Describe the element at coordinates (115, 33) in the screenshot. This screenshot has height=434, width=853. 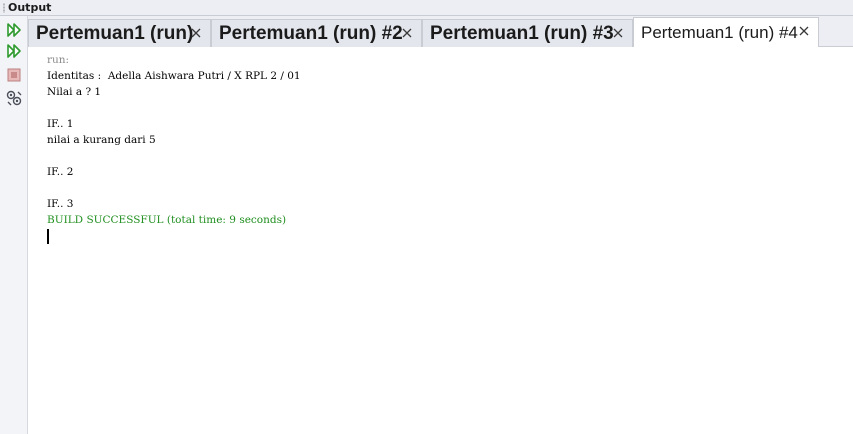
I see `tab-label: Pertemuan1 (run)` at that location.